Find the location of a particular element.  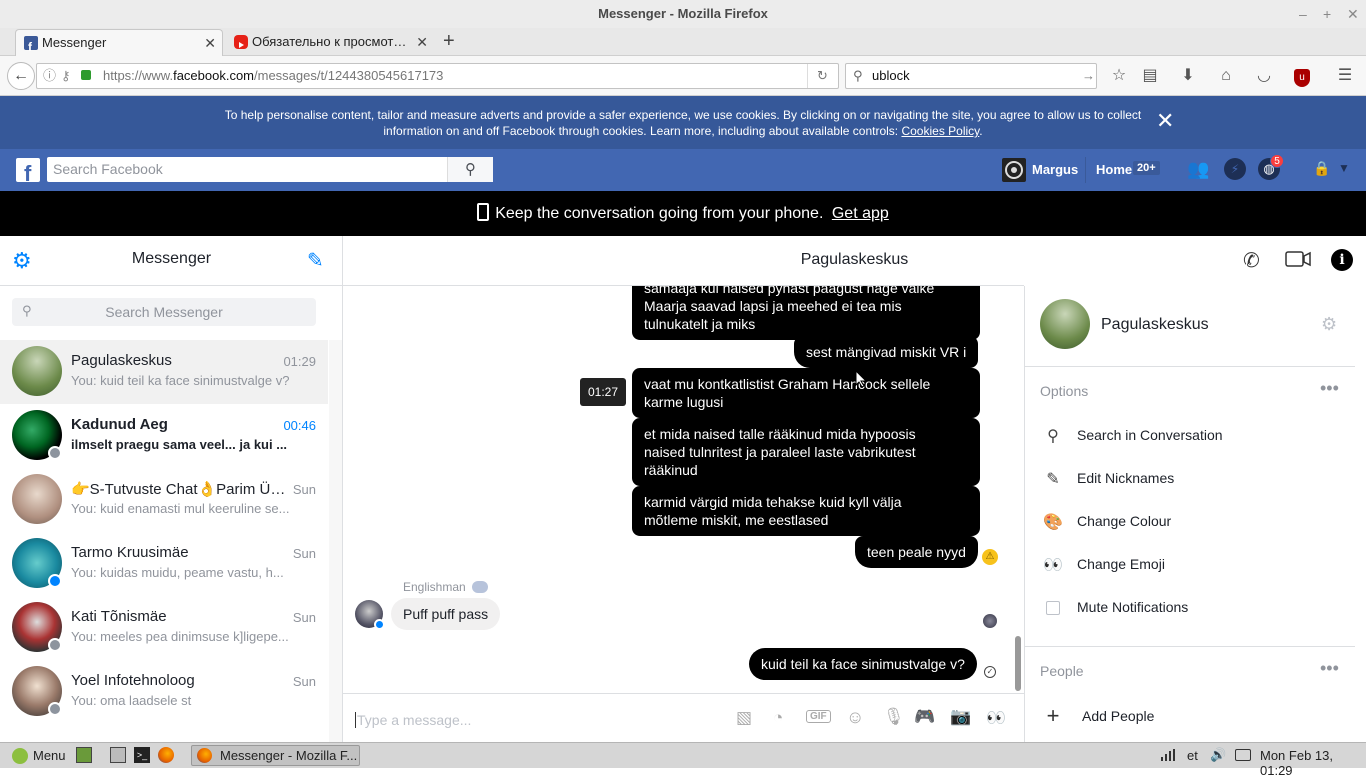

get-app-link: Get app is located at coordinates (860, 213).